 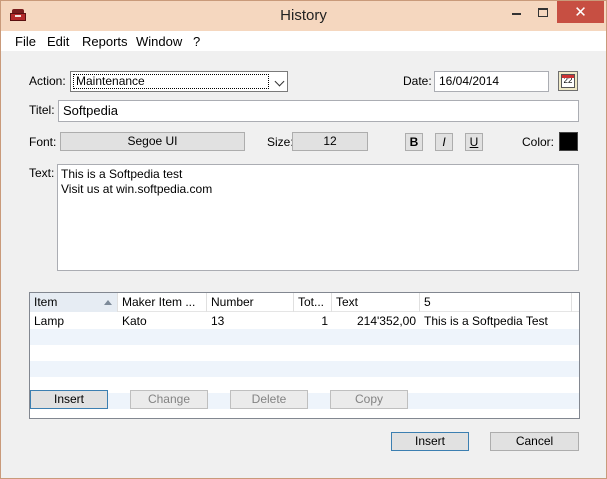 I want to click on sort-ascending-icon, so click(x=108, y=302).